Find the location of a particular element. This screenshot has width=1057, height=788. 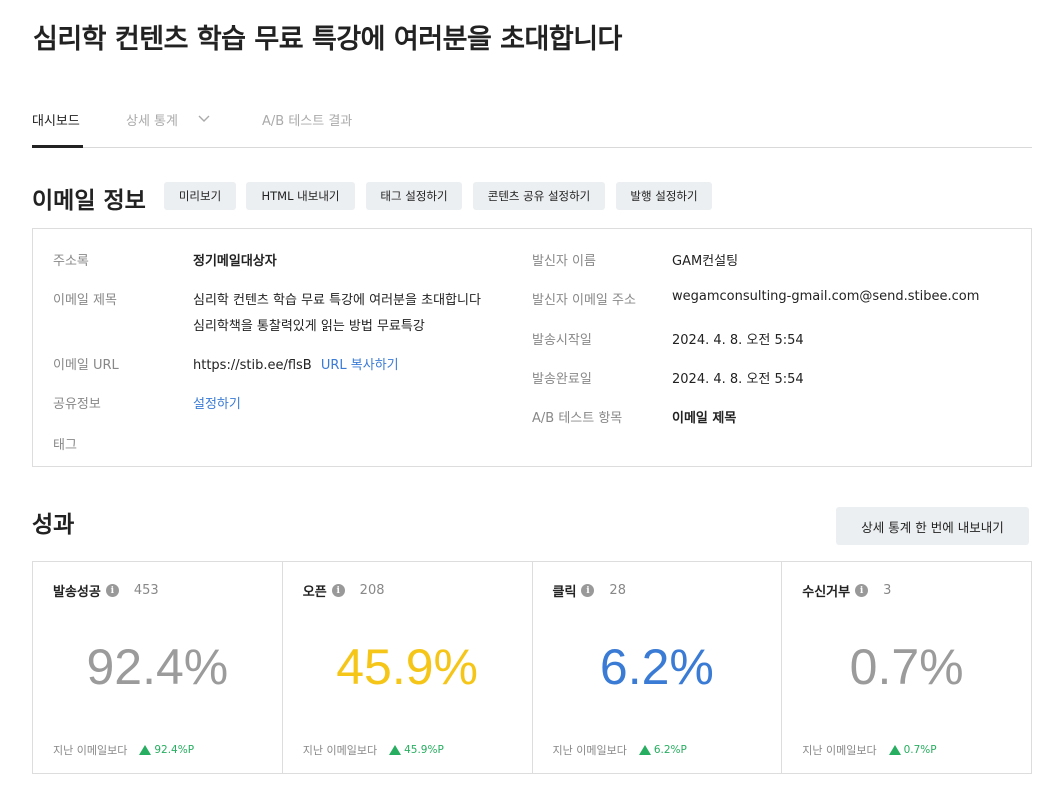

email-info-heading: 이메일 정보 is located at coordinates (89, 201).